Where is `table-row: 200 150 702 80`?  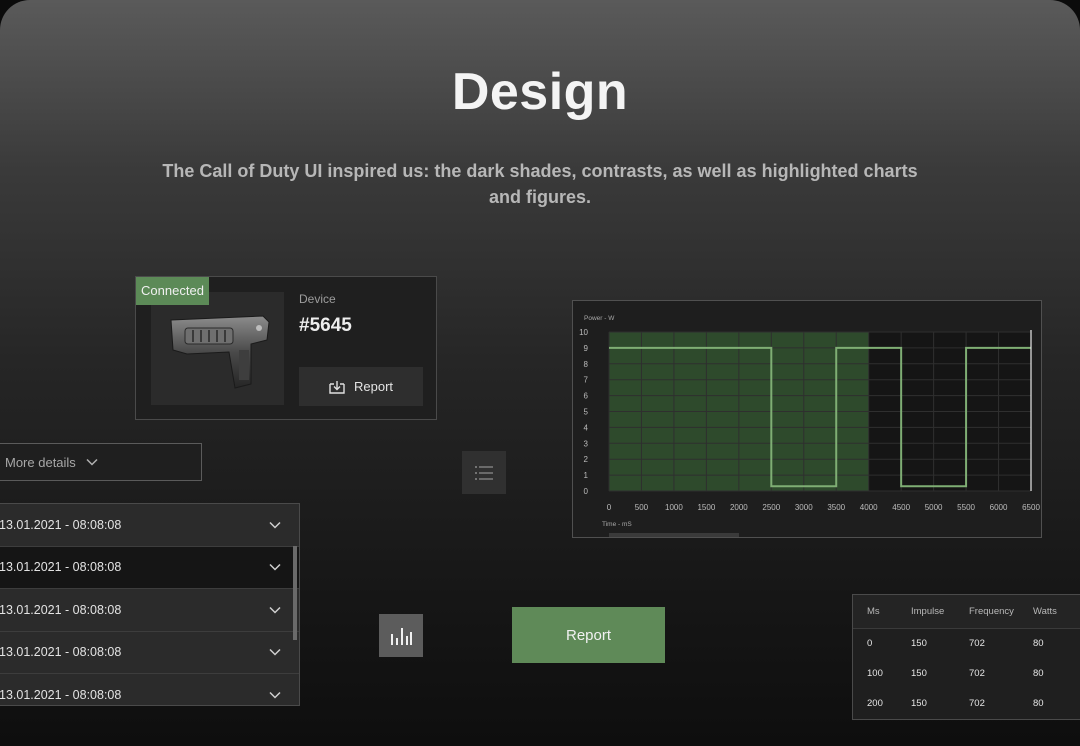
table-row: 200 150 702 80 is located at coordinates (966, 703).